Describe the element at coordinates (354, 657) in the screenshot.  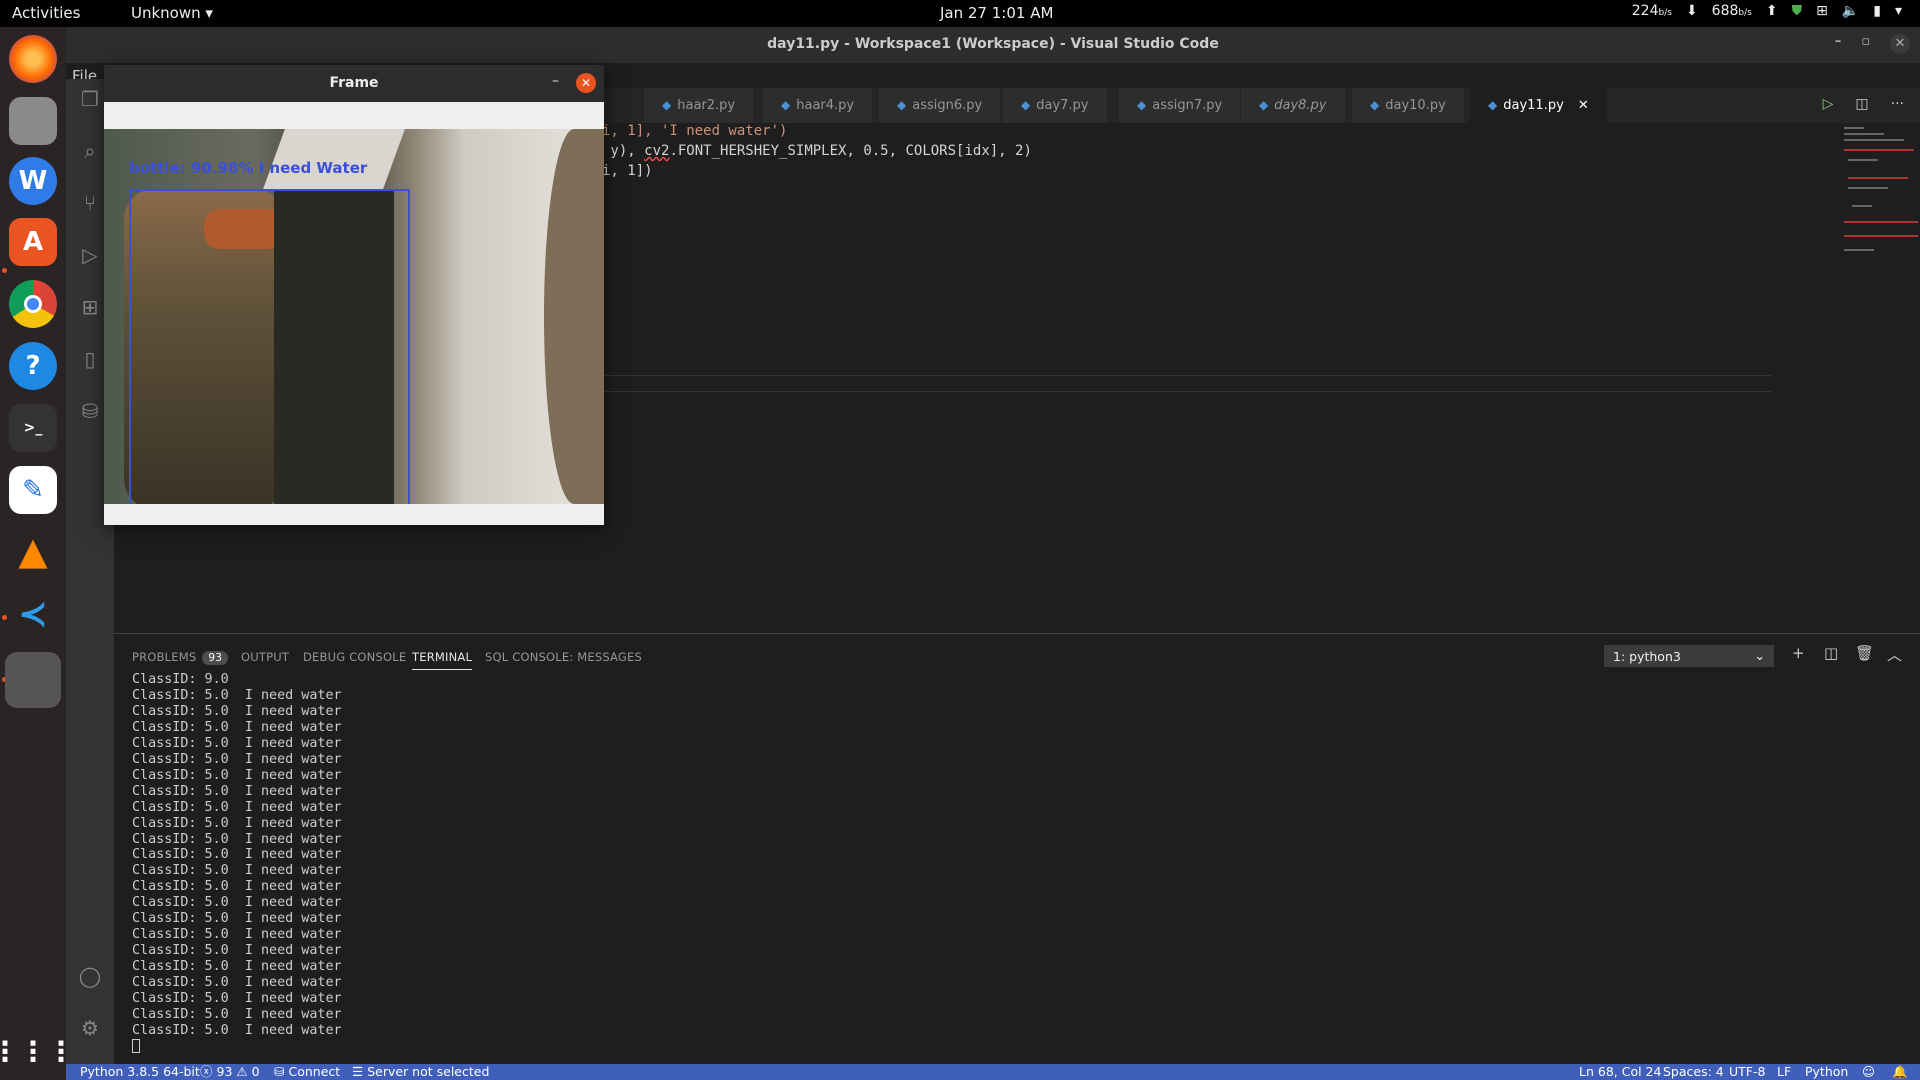
I see `tab-debug-console: DEBUG CONSOLE` at that location.